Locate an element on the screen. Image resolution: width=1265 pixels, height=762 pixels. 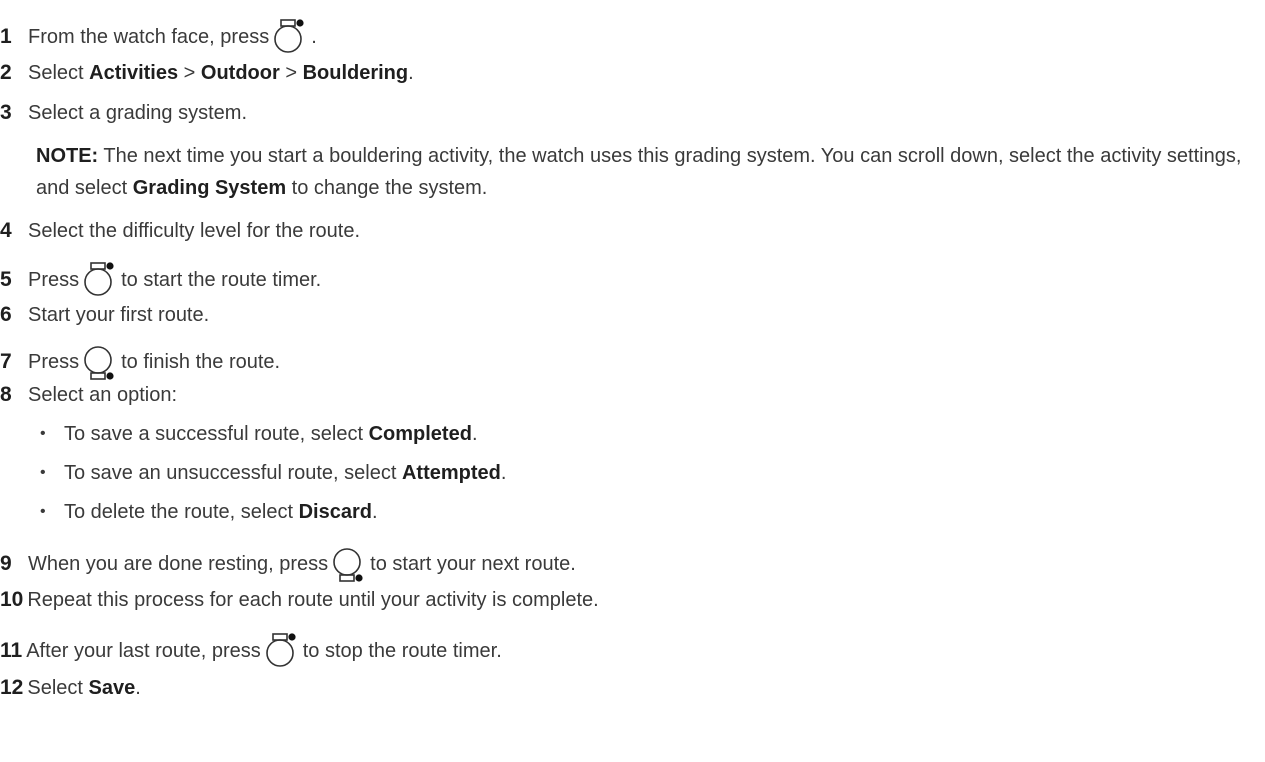
step-number: 8 is located at coordinates (6, 394).